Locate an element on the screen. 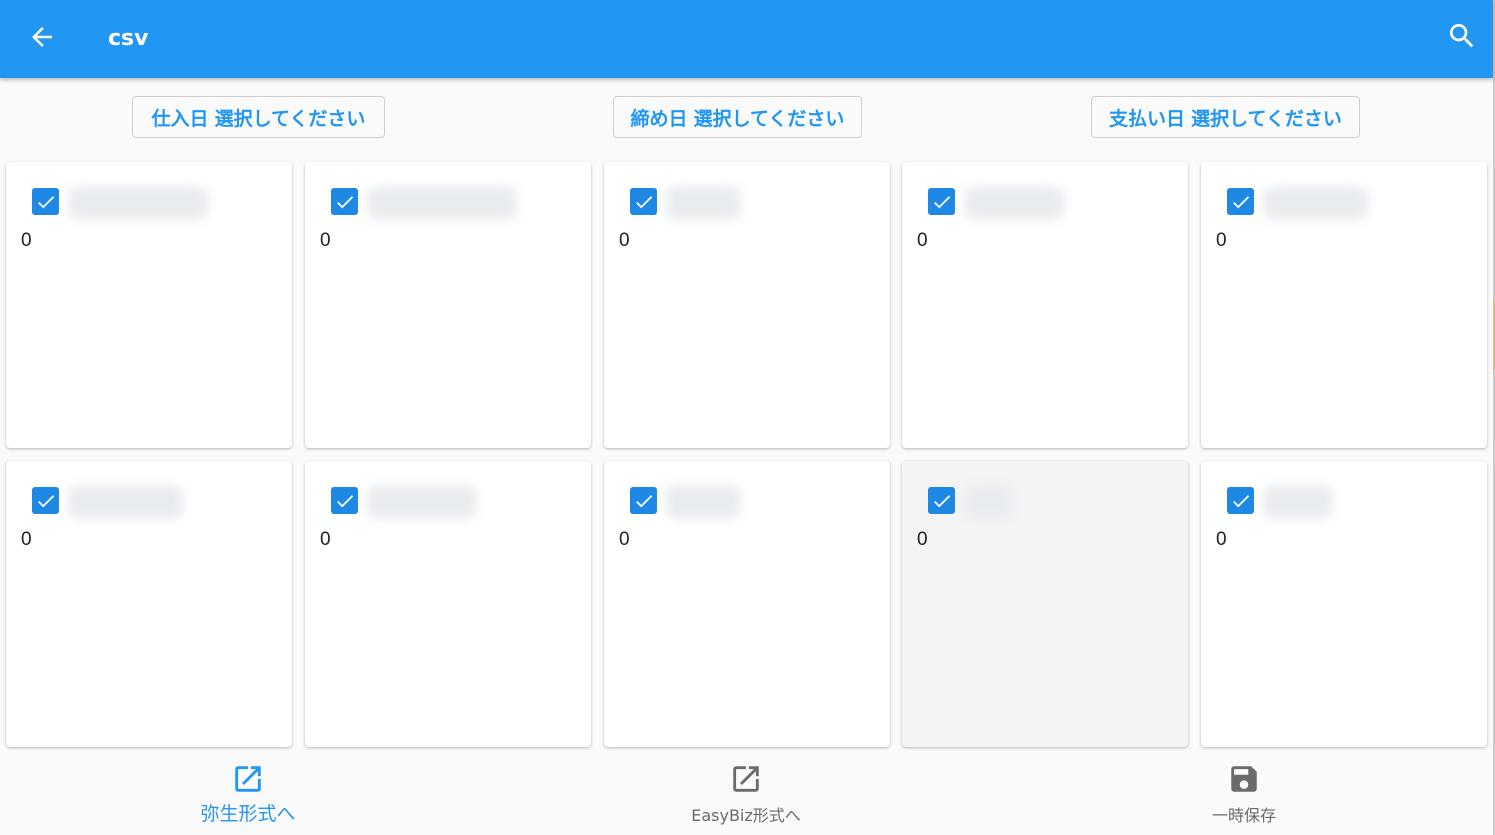 This screenshot has height=835, width=1495. purchase-date-label: 仕入日 is located at coordinates (180, 118).